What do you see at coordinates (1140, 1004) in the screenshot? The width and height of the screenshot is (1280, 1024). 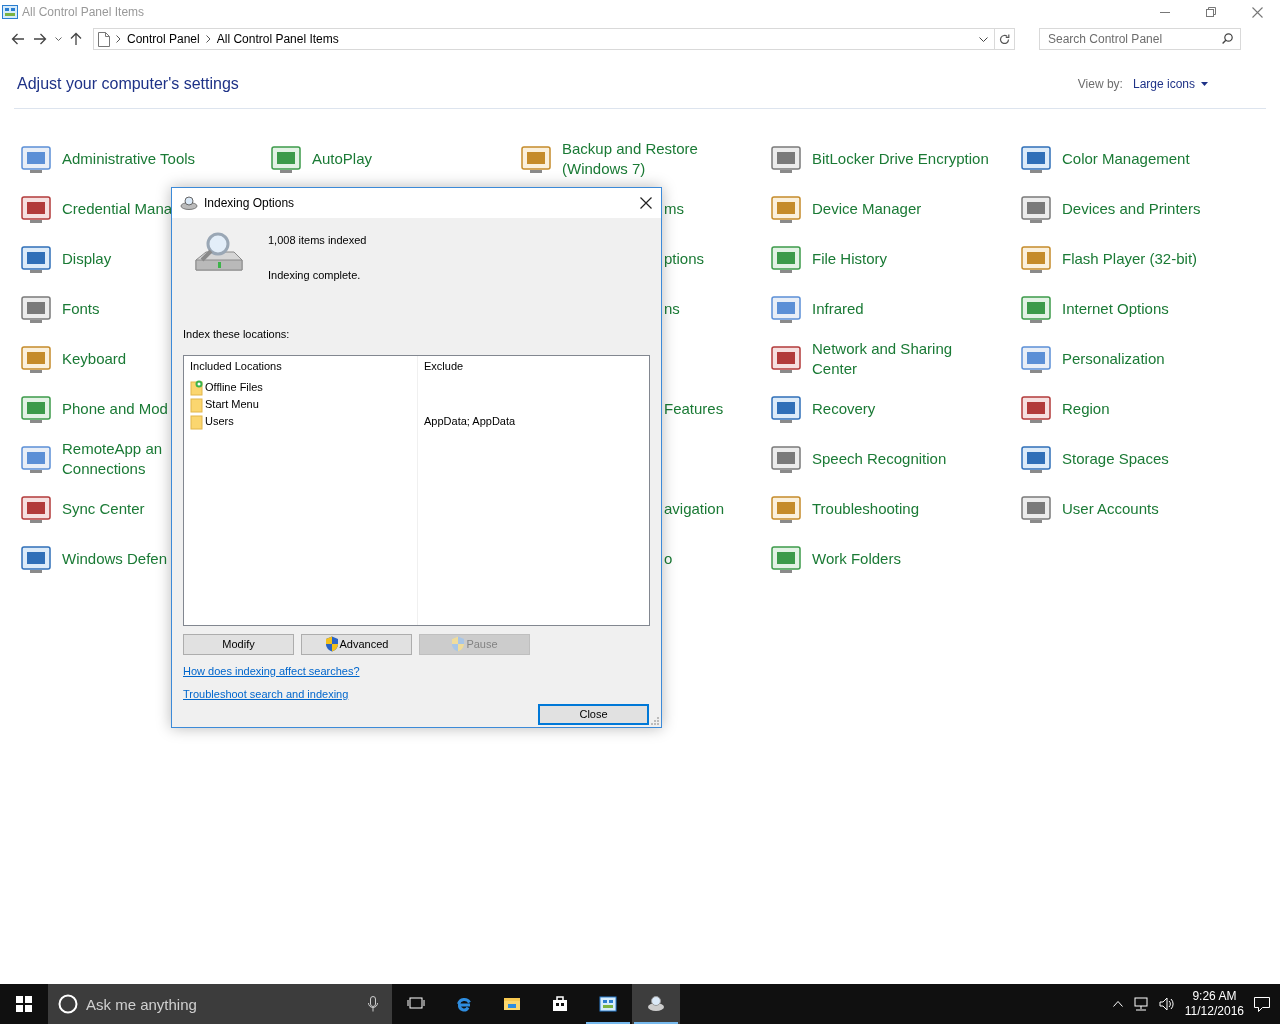 I see `network-icon` at bounding box center [1140, 1004].